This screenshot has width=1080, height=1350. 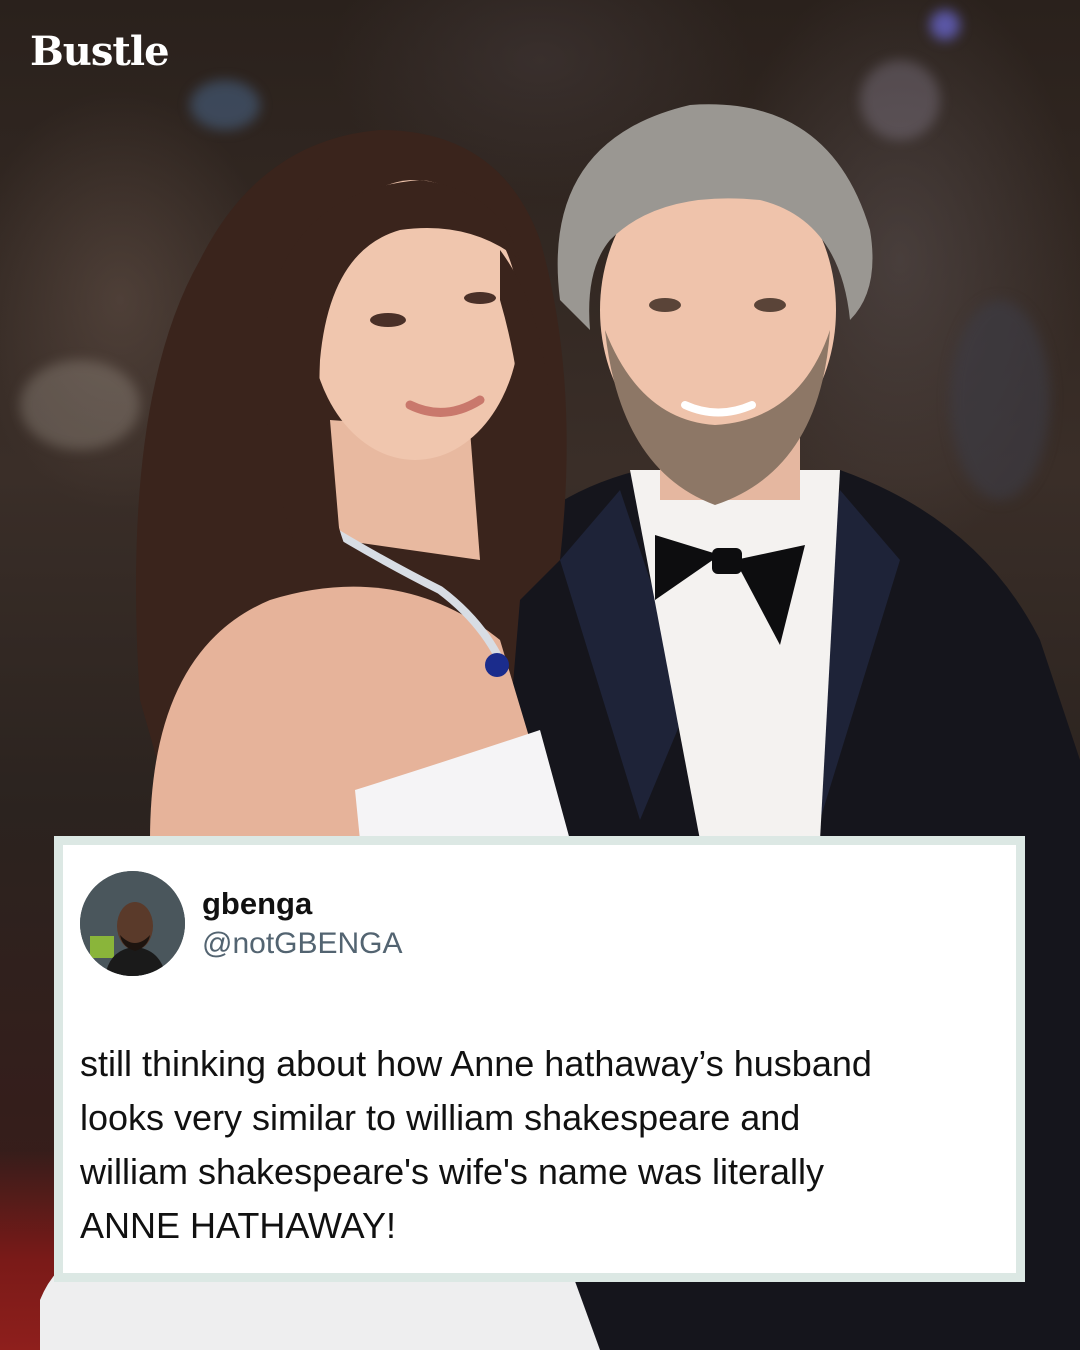 I want to click on tweet-header: gbenga @notGBENGA, so click(x=241, y=923).